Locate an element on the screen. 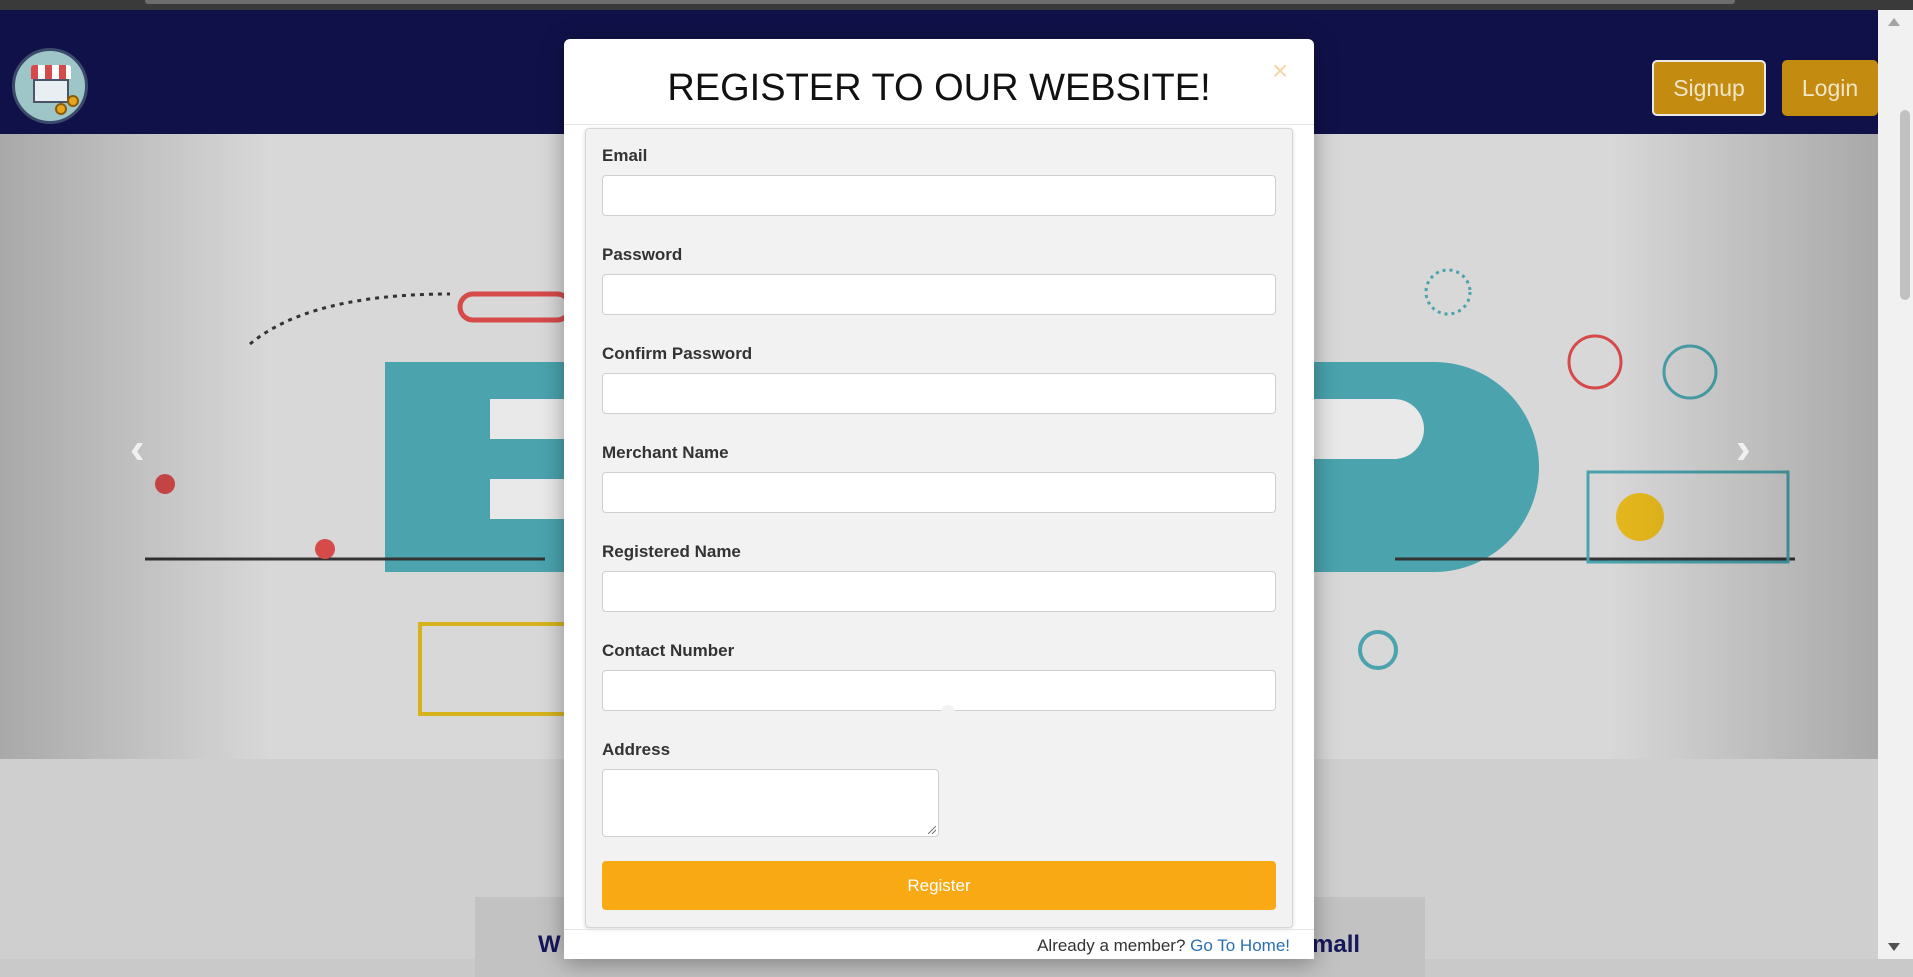  page-scrollbar is located at coordinates (1895, 484).